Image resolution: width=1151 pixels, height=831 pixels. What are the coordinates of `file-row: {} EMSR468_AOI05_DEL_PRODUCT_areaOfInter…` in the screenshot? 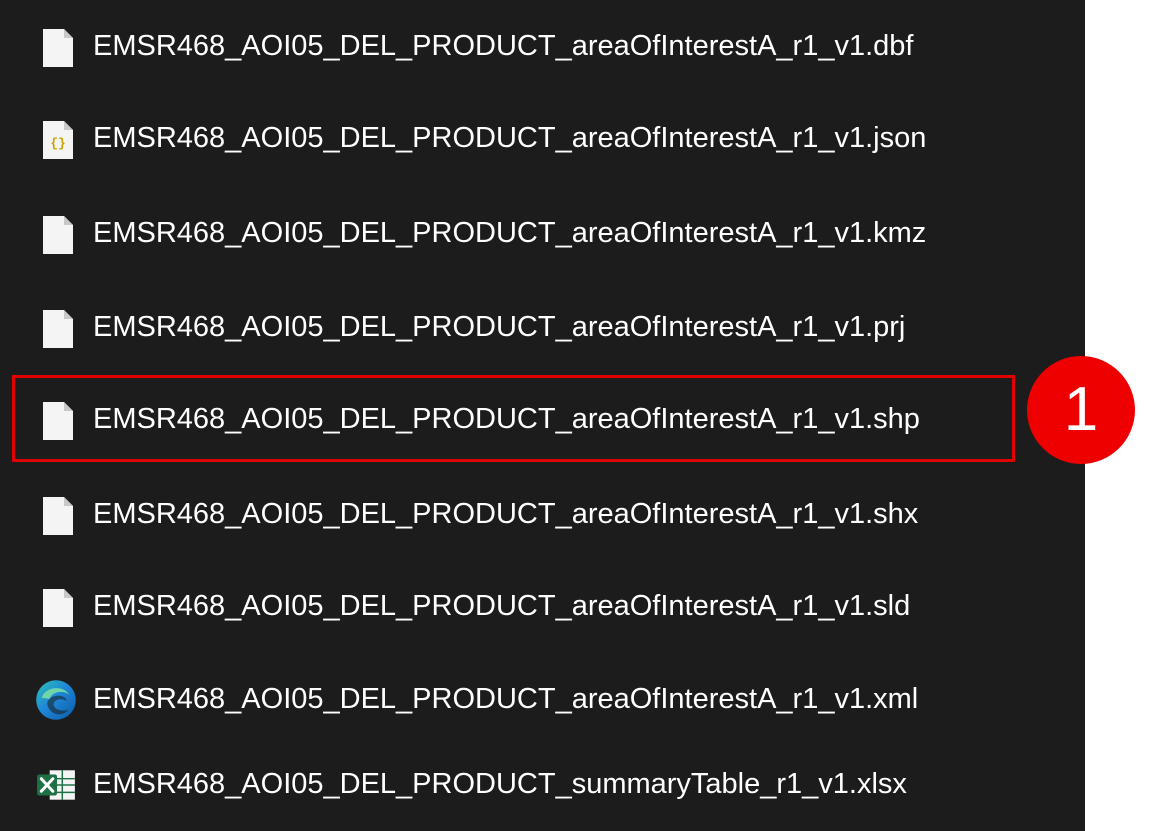 It's located at (542, 138).